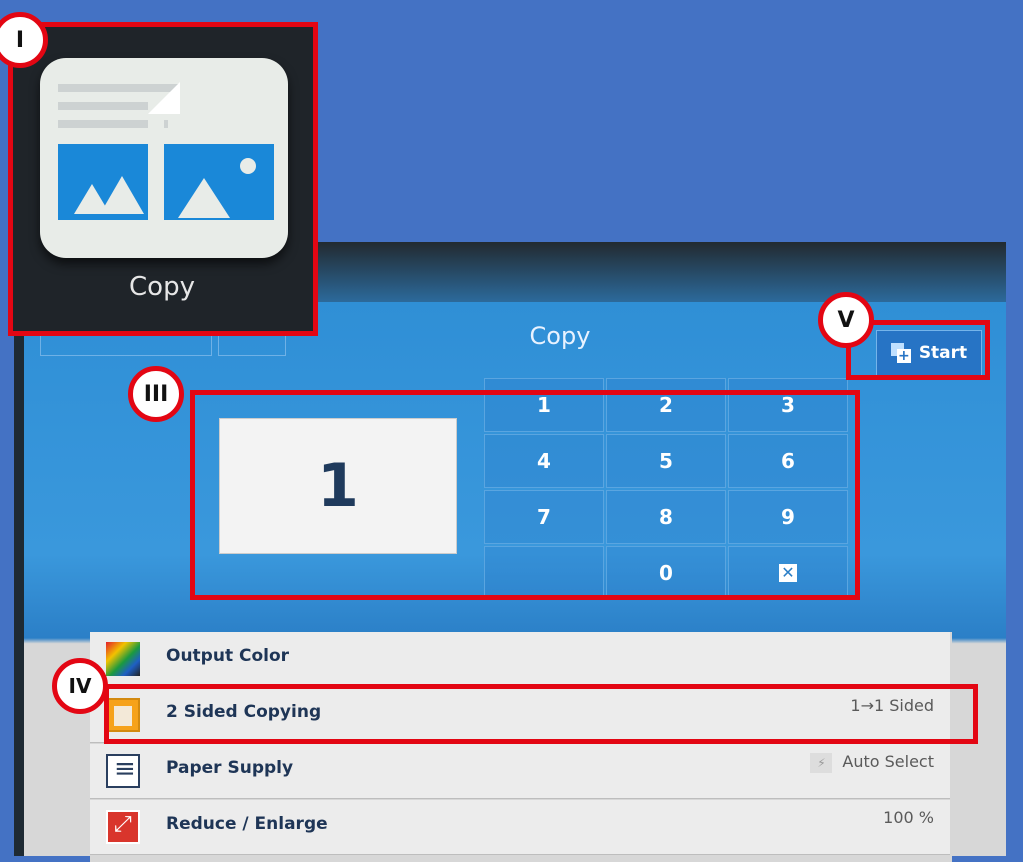  I want to click on setting-output-color: Output Color, so click(520, 659).